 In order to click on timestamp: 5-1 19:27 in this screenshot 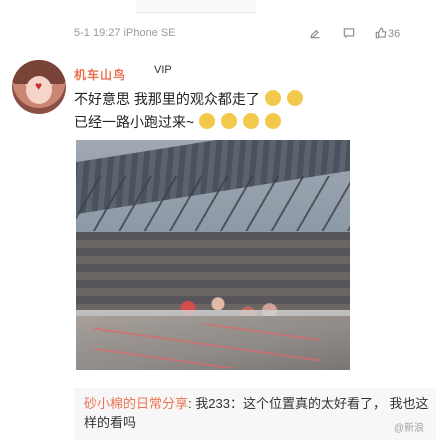, I will do `click(97, 33)`.